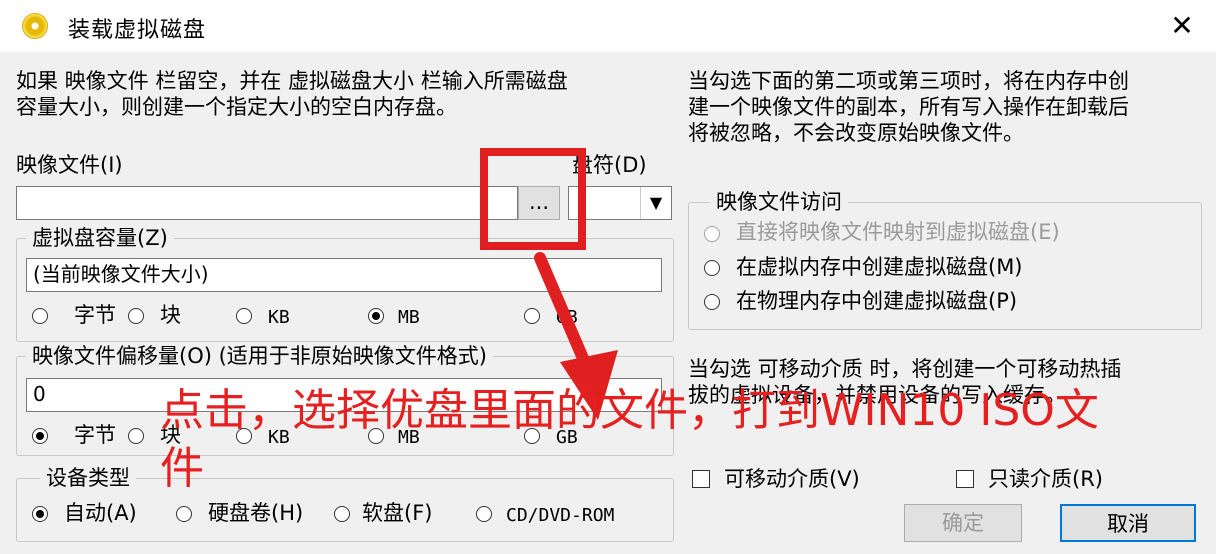  Describe the element at coordinates (712, 302) in the screenshot. I see `access-radio-physical` at that location.